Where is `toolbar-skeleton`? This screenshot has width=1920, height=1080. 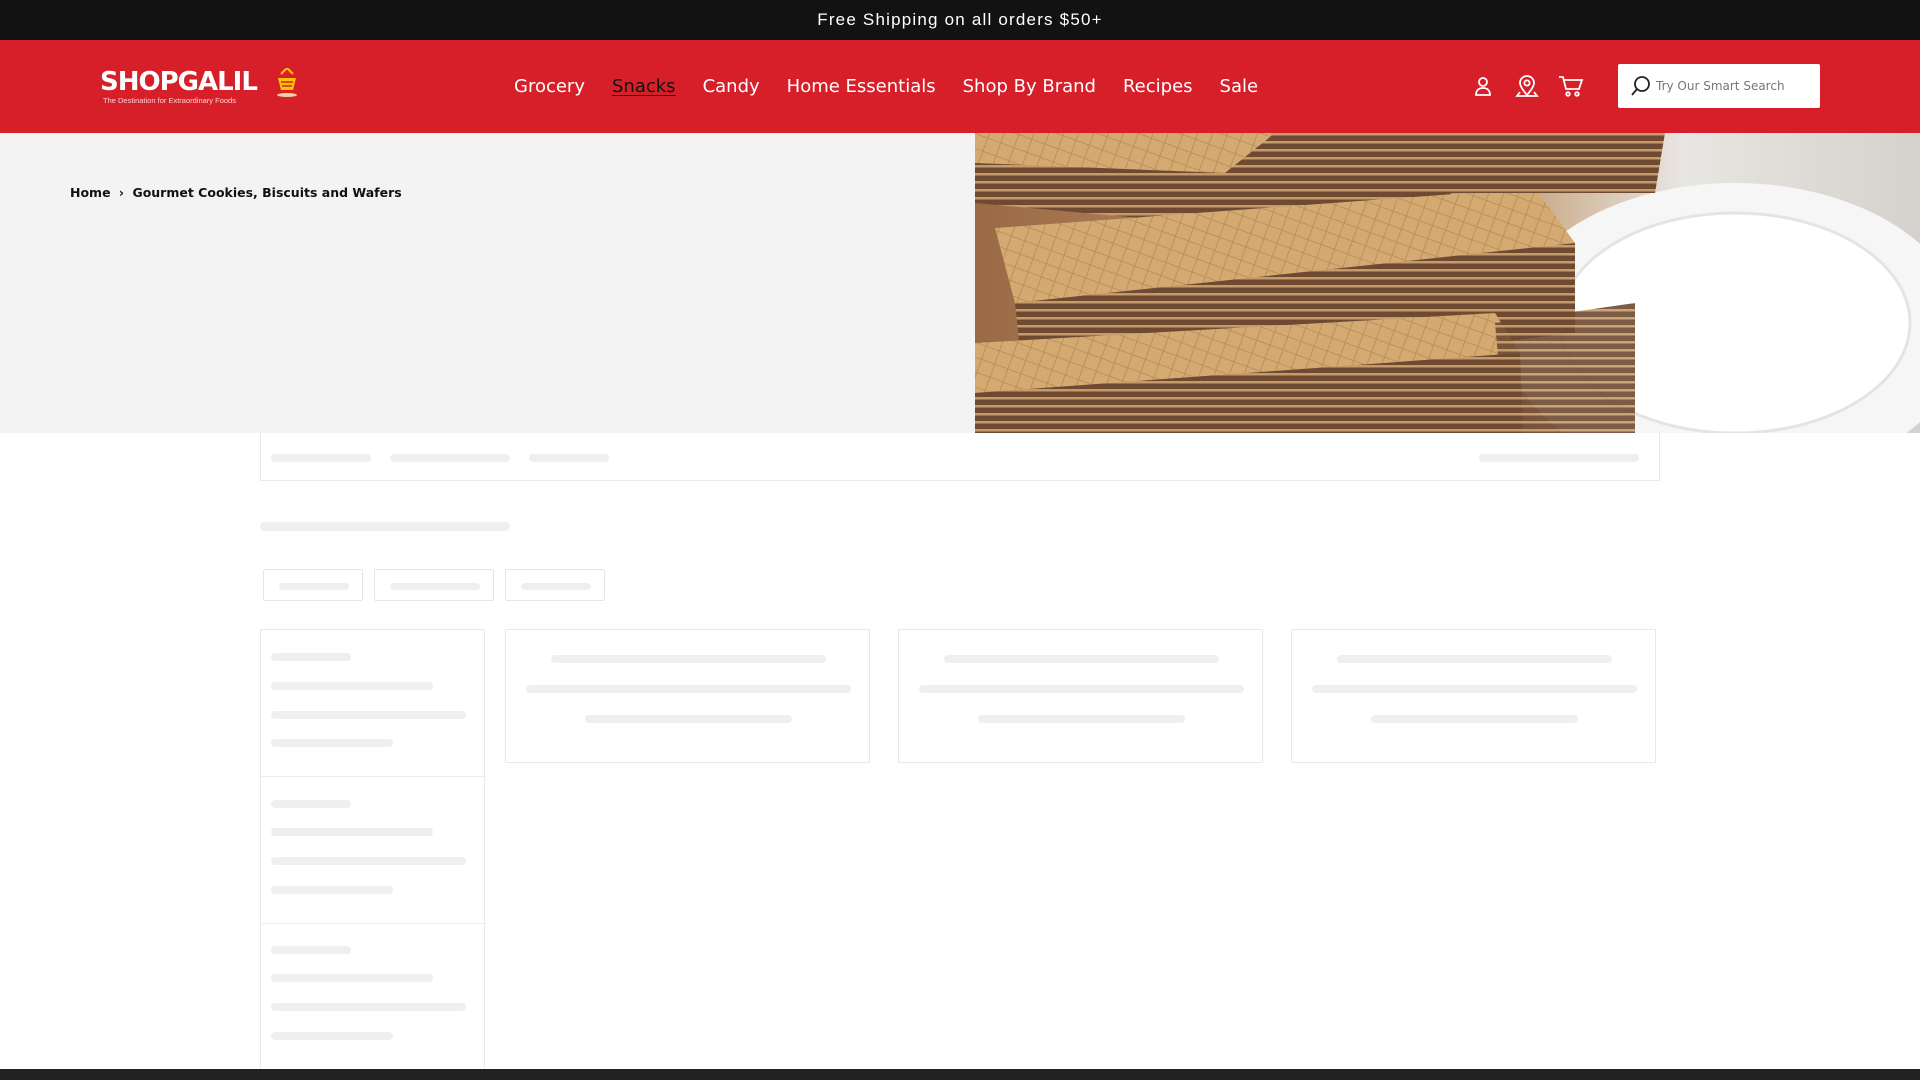
toolbar-skeleton is located at coordinates (960, 457).